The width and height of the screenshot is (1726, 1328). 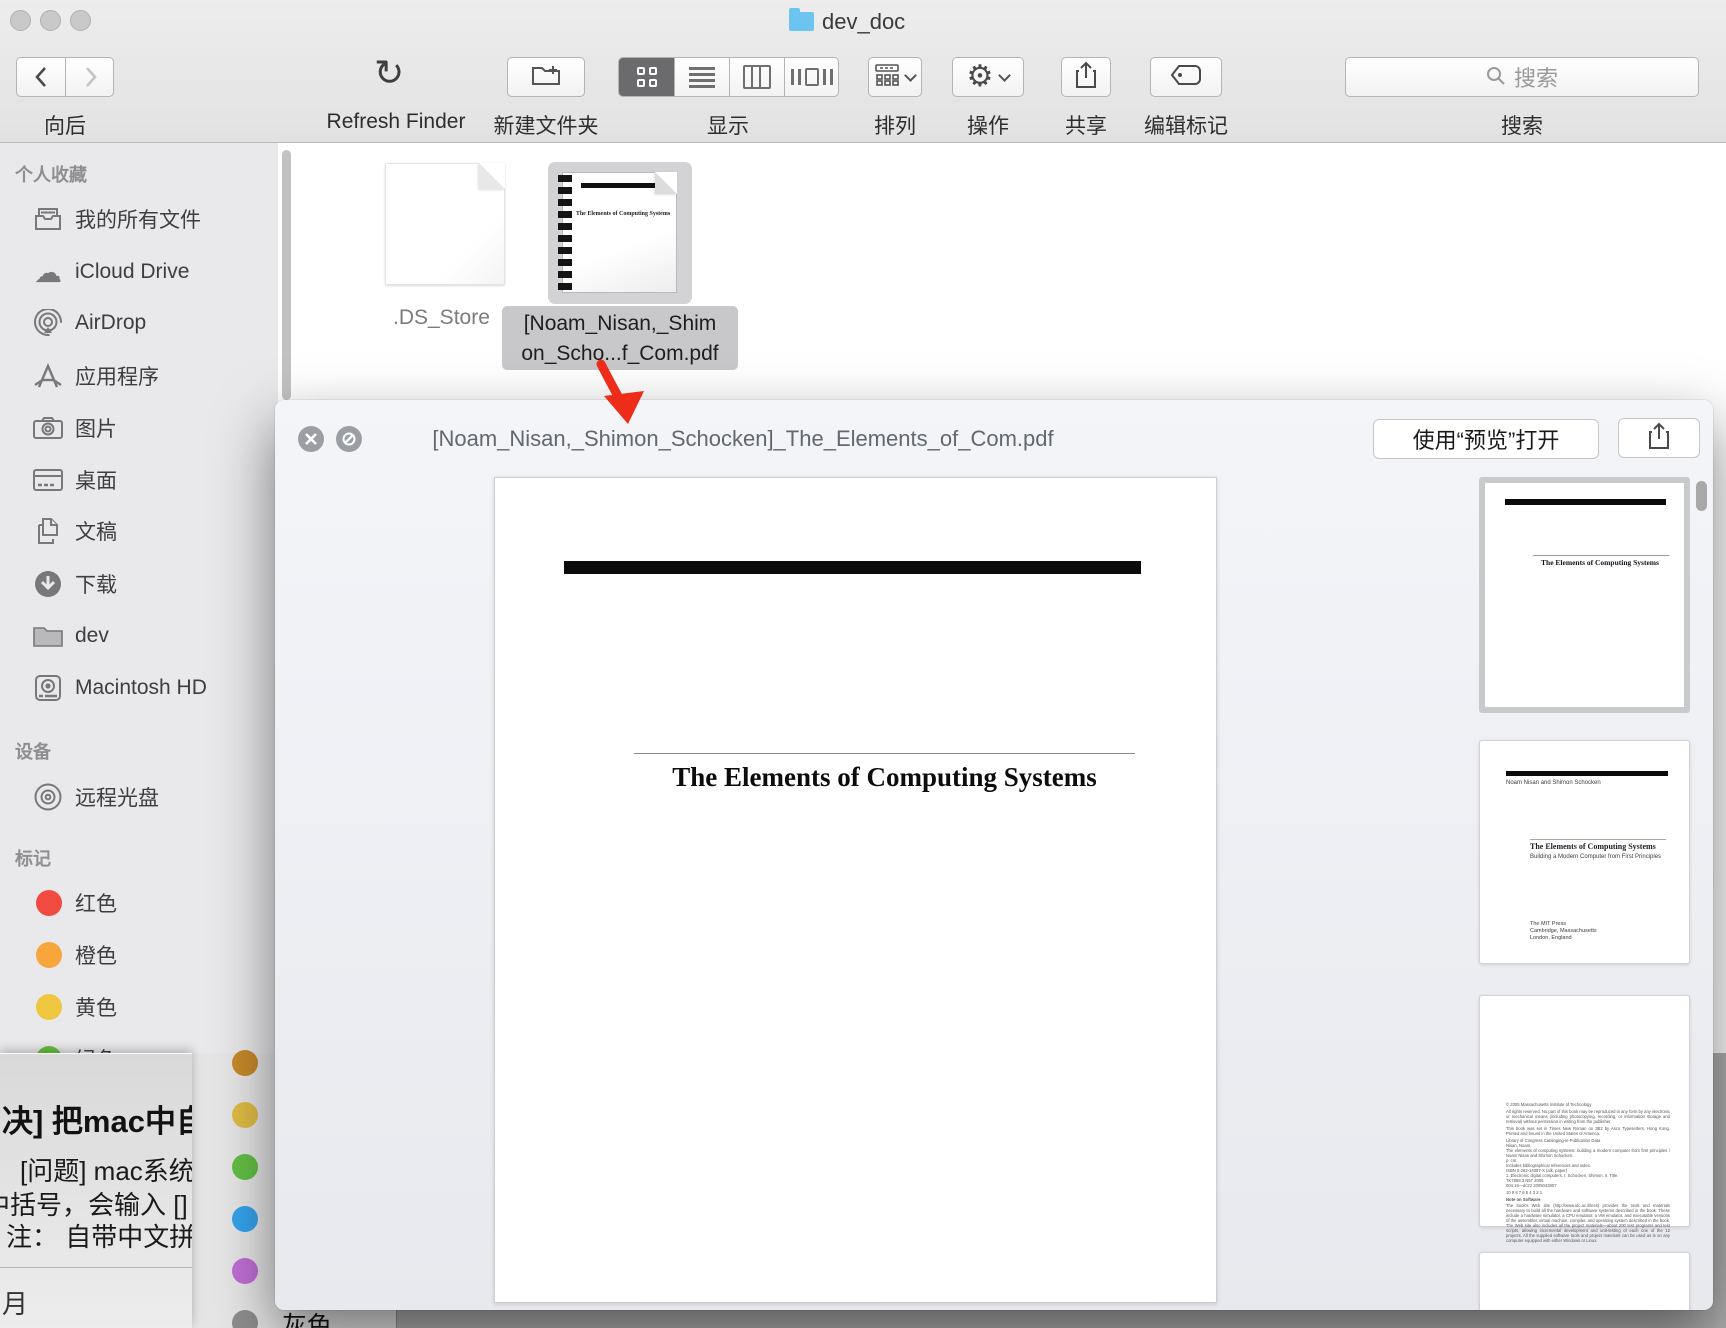 What do you see at coordinates (48, 323) in the screenshot?
I see `airdrop-icon` at bounding box center [48, 323].